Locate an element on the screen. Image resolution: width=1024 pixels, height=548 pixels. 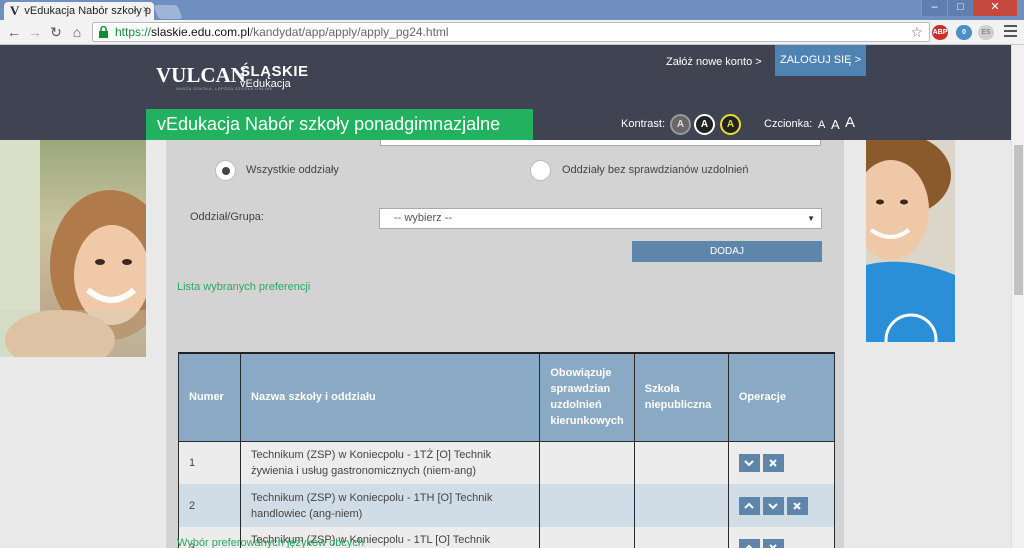
window-controls: – □ ✕ is located at coordinates (969, 8).